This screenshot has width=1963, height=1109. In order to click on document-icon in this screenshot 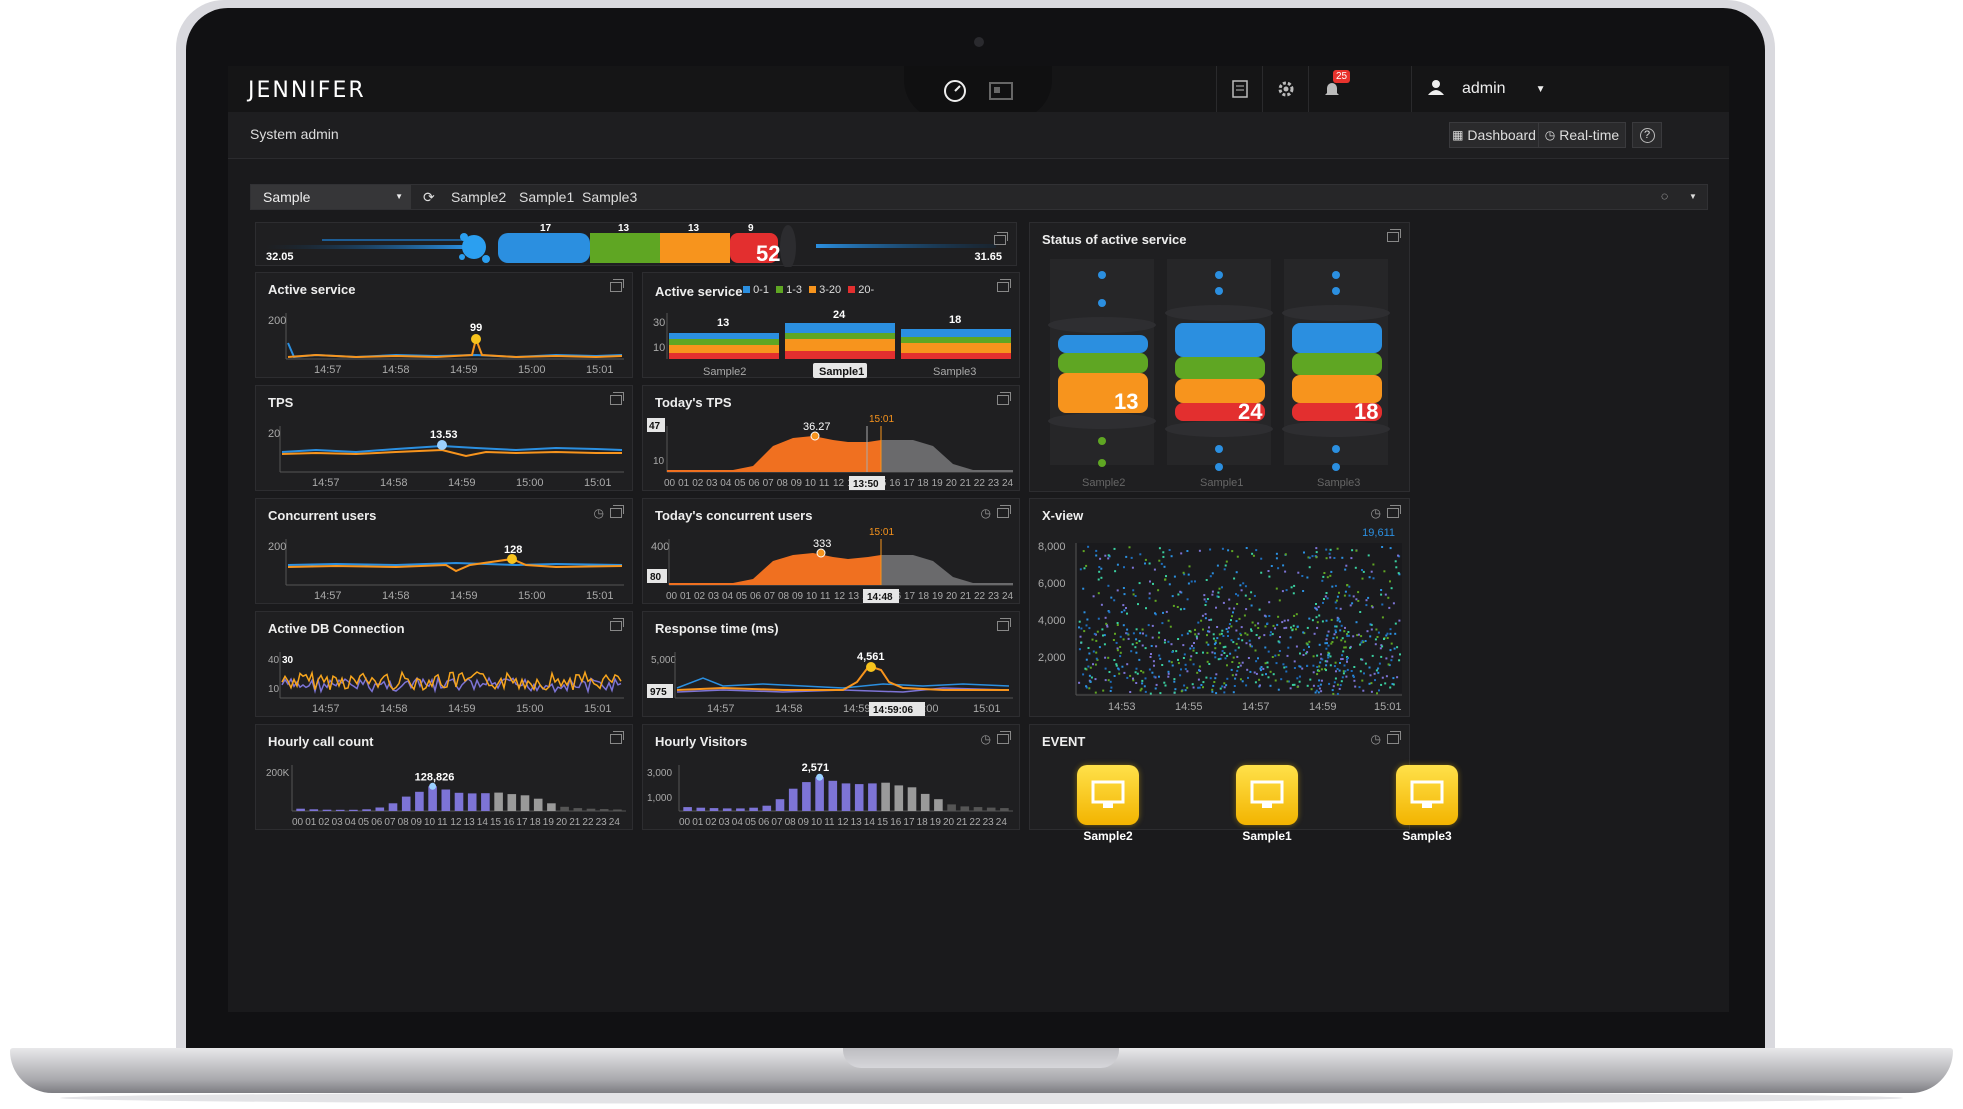, I will do `click(1239, 89)`.